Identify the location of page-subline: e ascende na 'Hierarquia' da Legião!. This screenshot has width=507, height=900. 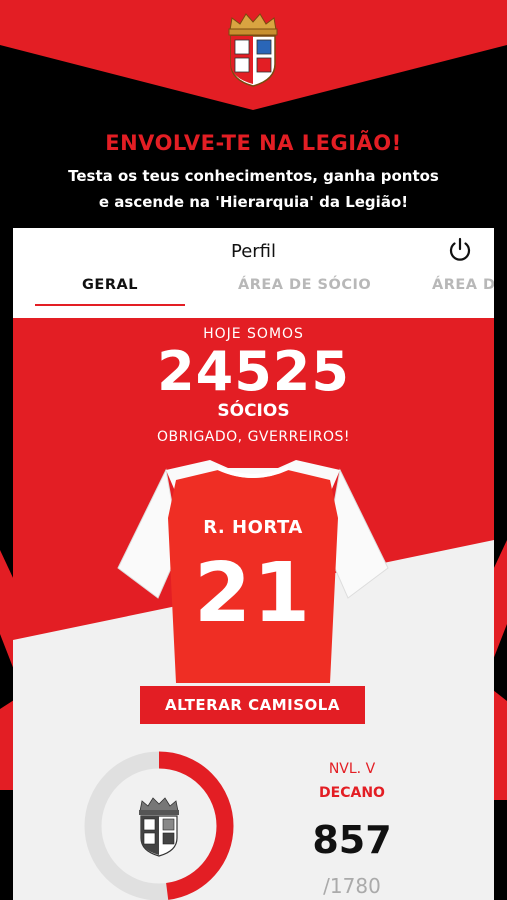
(253, 202).